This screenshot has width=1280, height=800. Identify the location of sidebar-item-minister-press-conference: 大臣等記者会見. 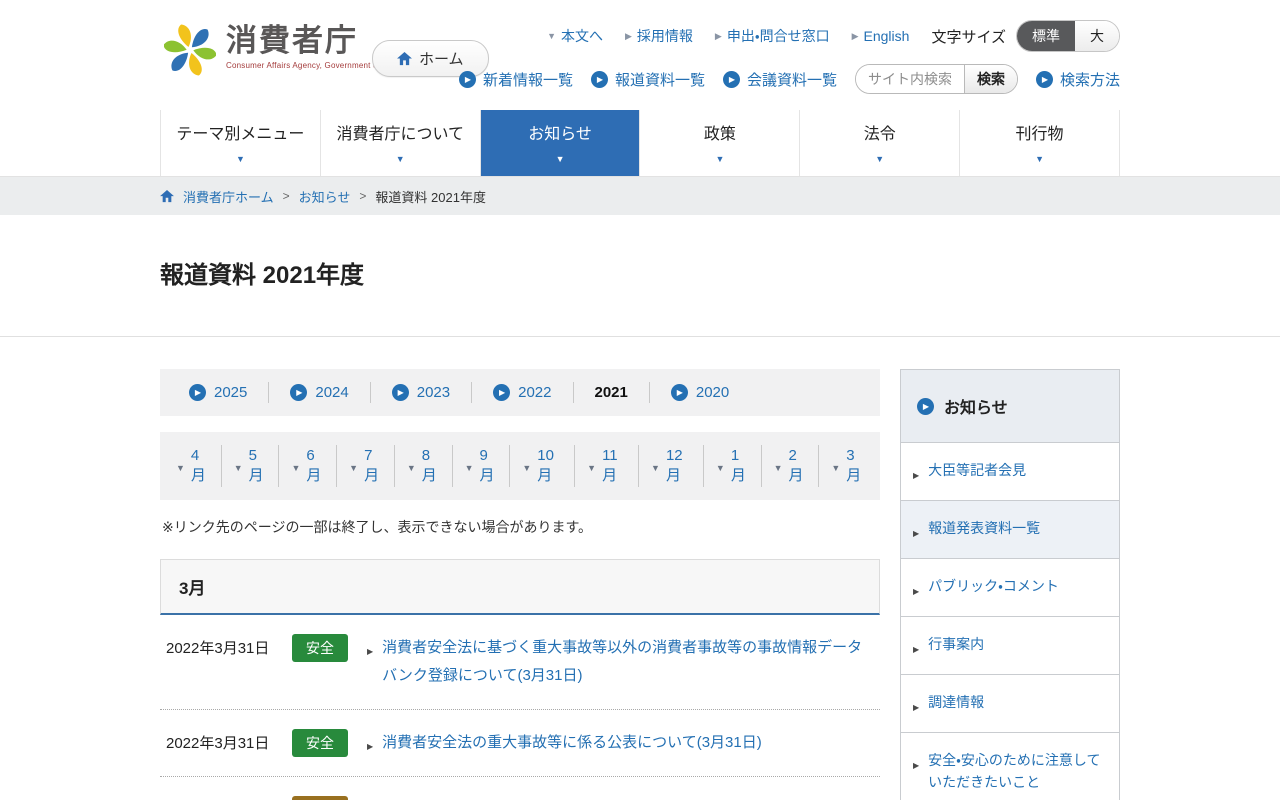
(1010, 471).